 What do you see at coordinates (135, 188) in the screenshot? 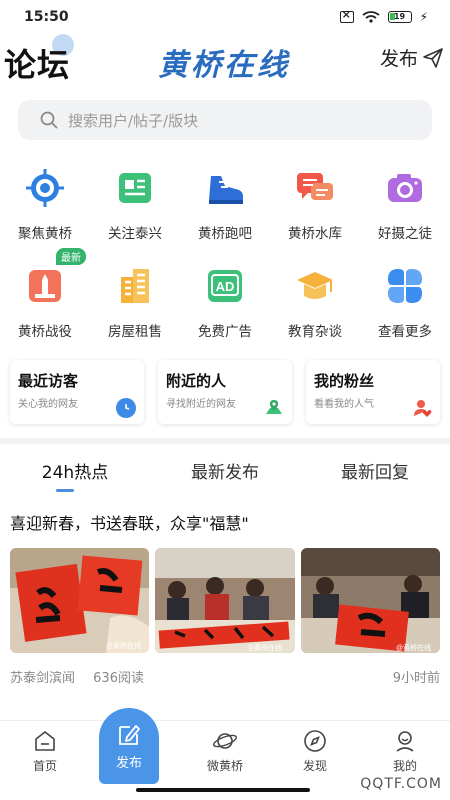
I see `newspaper-icon` at bounding box center [135, 188].